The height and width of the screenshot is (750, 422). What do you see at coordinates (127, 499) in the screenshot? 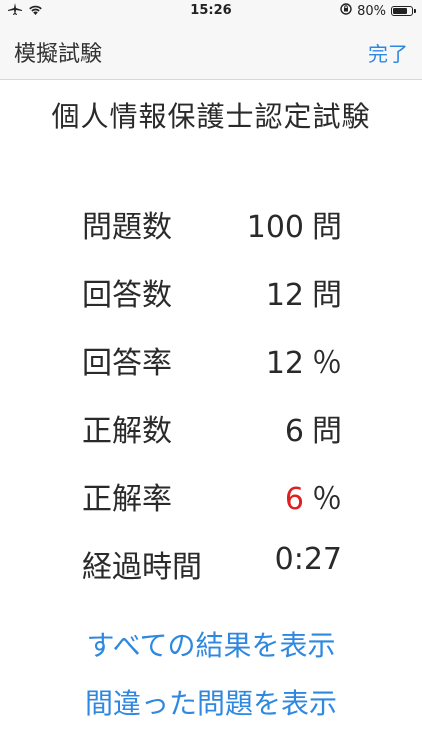
I see `stat-label: 正解率` at bounding box center [127, 499].